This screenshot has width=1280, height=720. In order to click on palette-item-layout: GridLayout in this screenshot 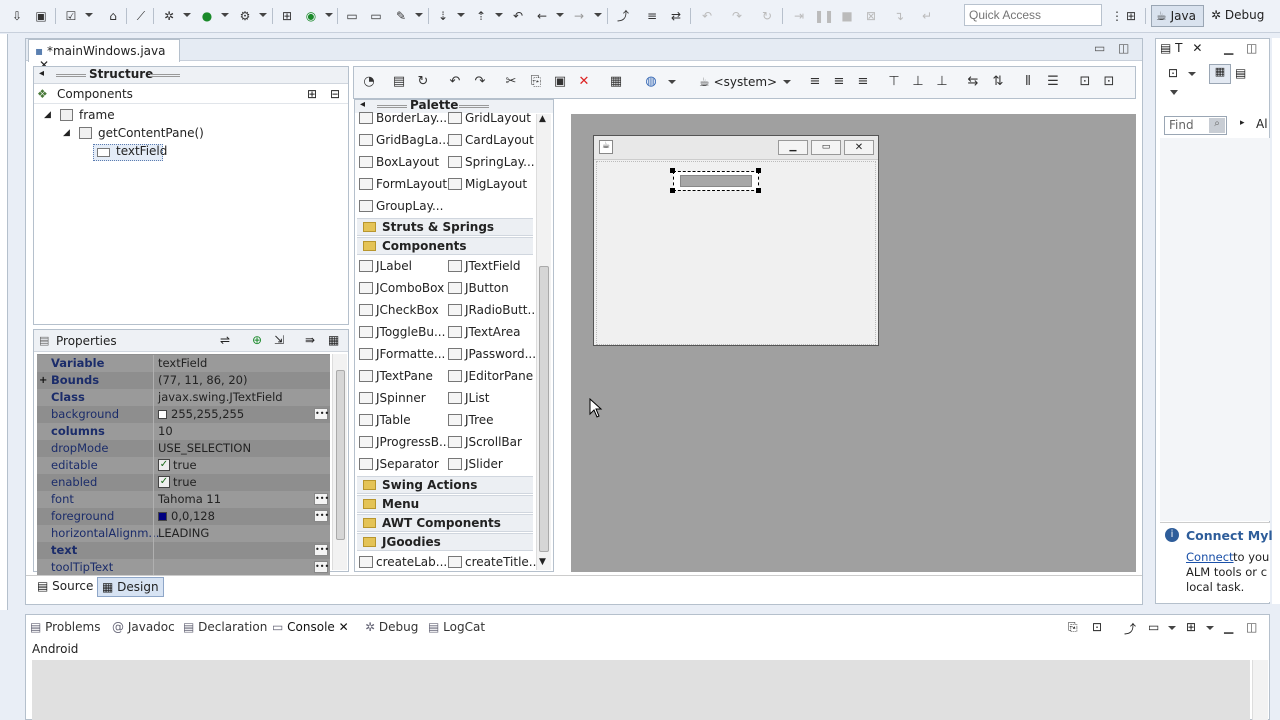, I will do `click(489, 118)`.